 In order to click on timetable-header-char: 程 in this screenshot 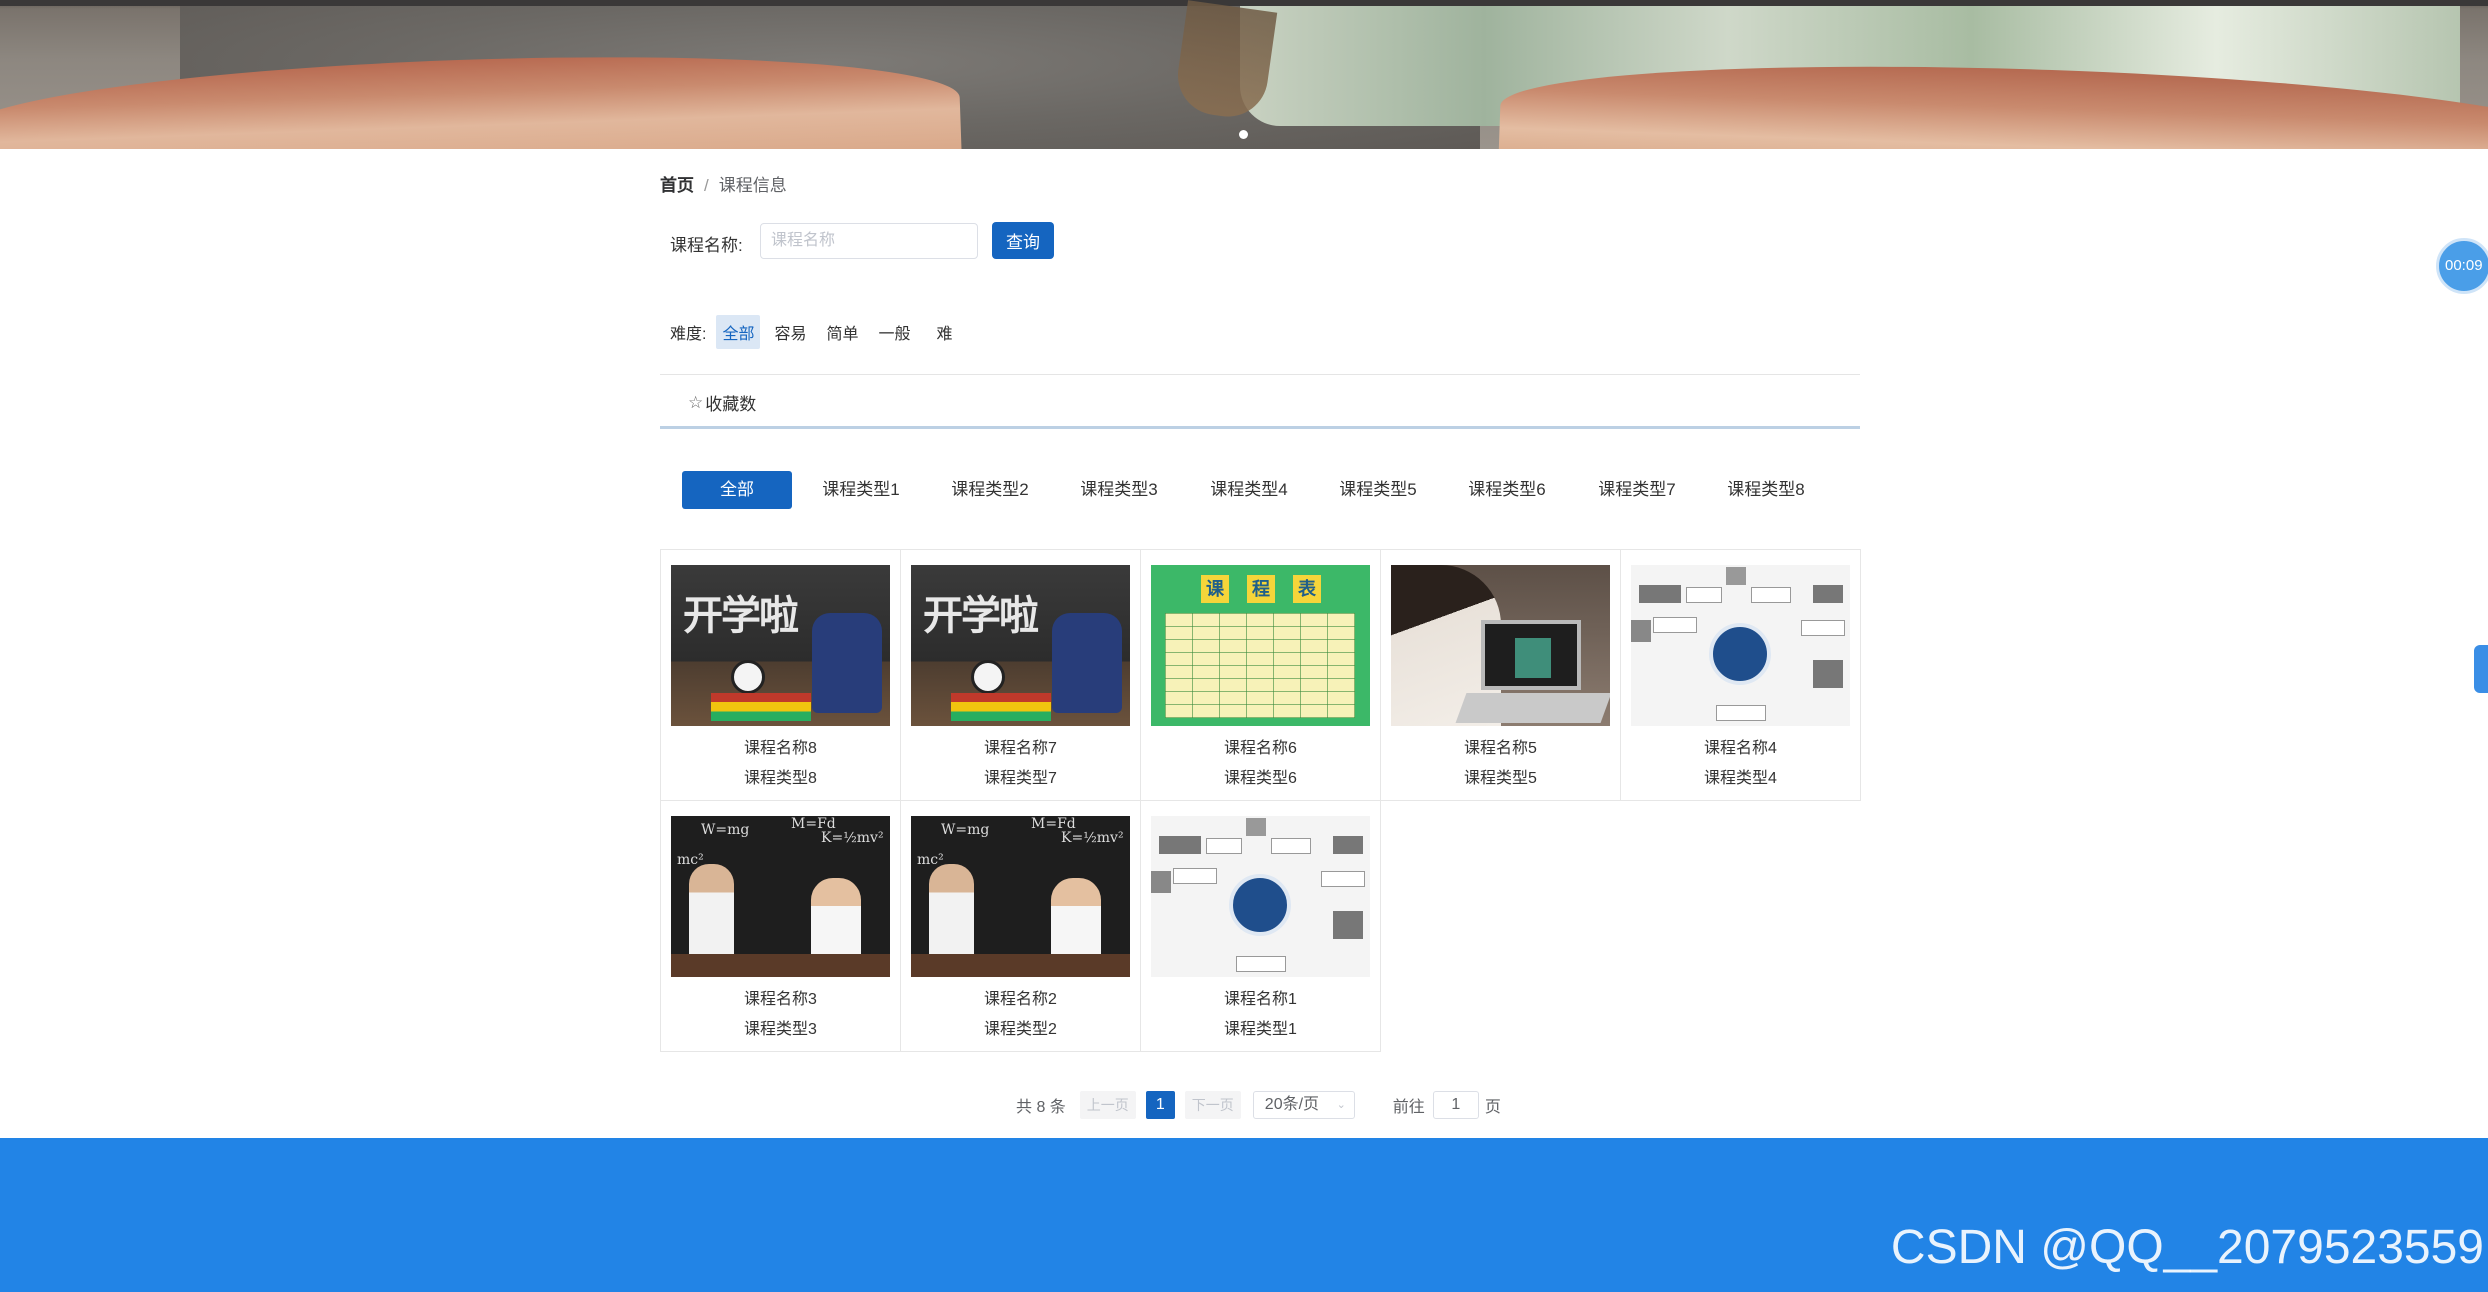, I will do `click(1261, 589)`.